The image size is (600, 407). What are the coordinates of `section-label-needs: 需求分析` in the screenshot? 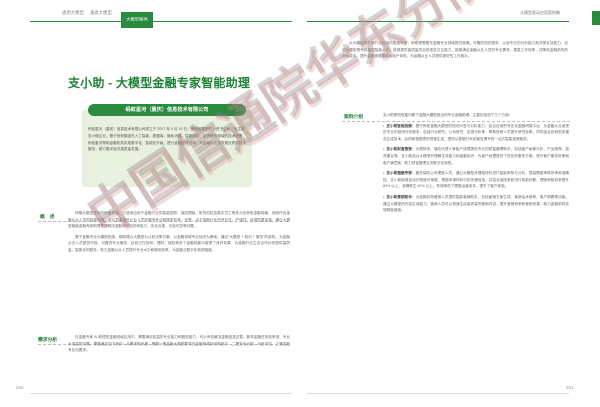 It's located at (48, 340).